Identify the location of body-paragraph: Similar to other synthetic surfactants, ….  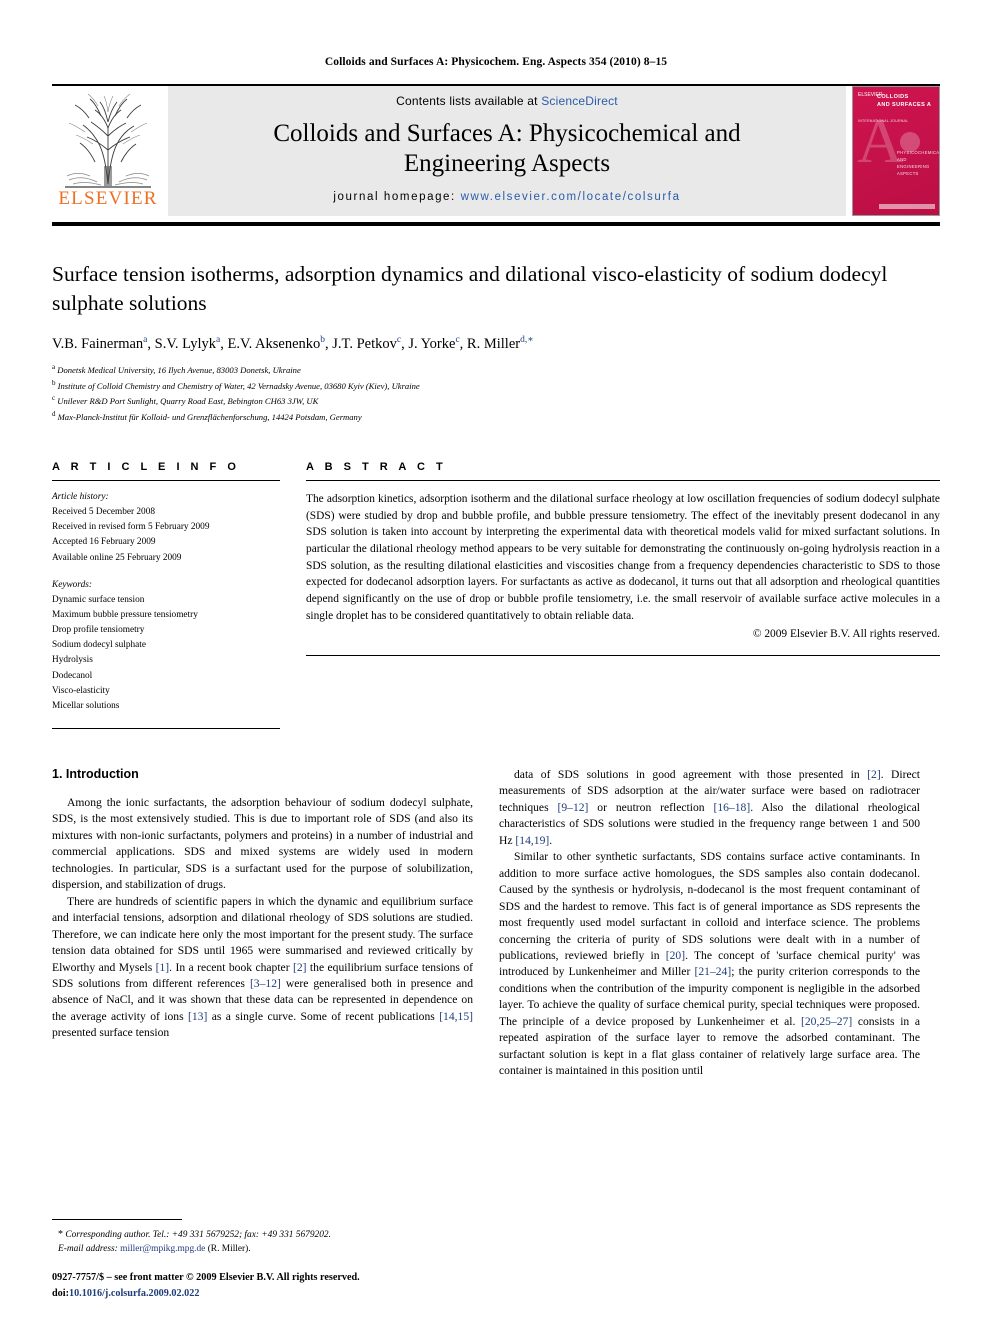
(710, 964).